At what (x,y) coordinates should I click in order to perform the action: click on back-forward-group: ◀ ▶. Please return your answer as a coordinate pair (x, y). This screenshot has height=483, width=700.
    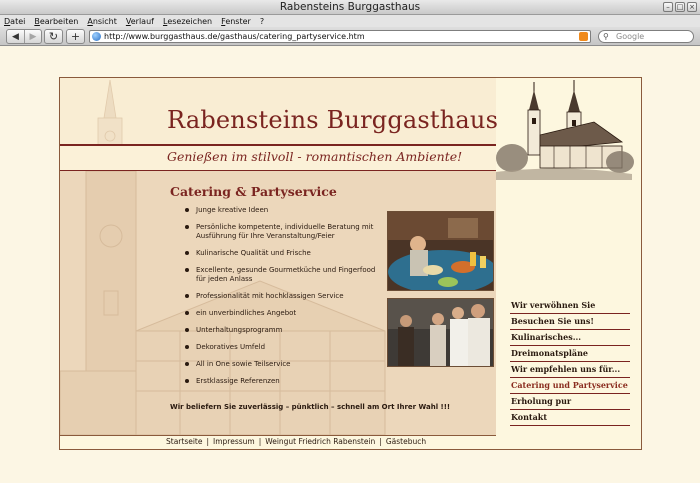
    Looking at the image, I should click on (24, 36).